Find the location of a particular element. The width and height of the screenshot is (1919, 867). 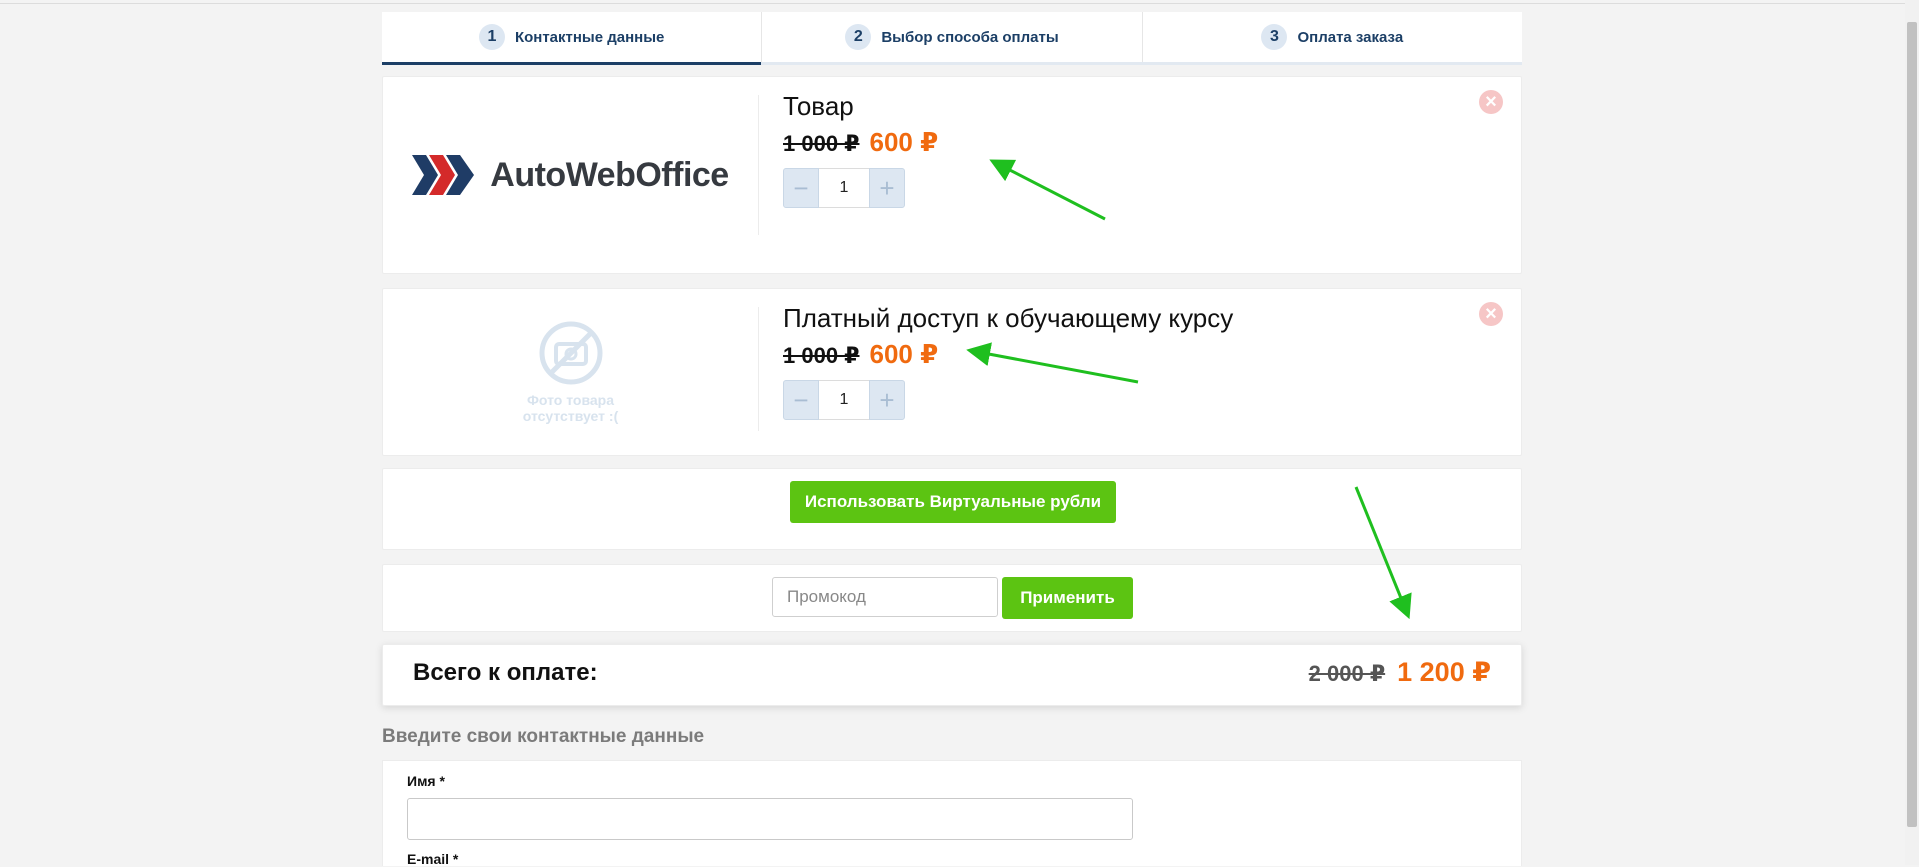

promo-card: Применить is located at coordinates (952, 598).